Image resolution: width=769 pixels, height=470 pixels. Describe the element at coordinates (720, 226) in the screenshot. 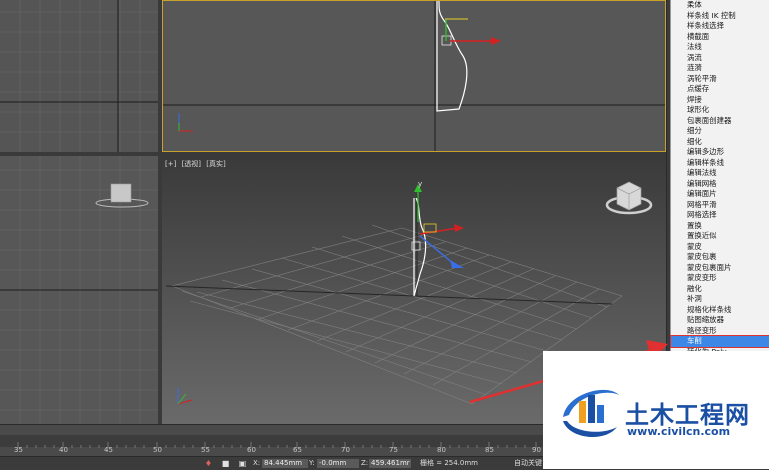

I see `modifier-item: 置换` at that location.